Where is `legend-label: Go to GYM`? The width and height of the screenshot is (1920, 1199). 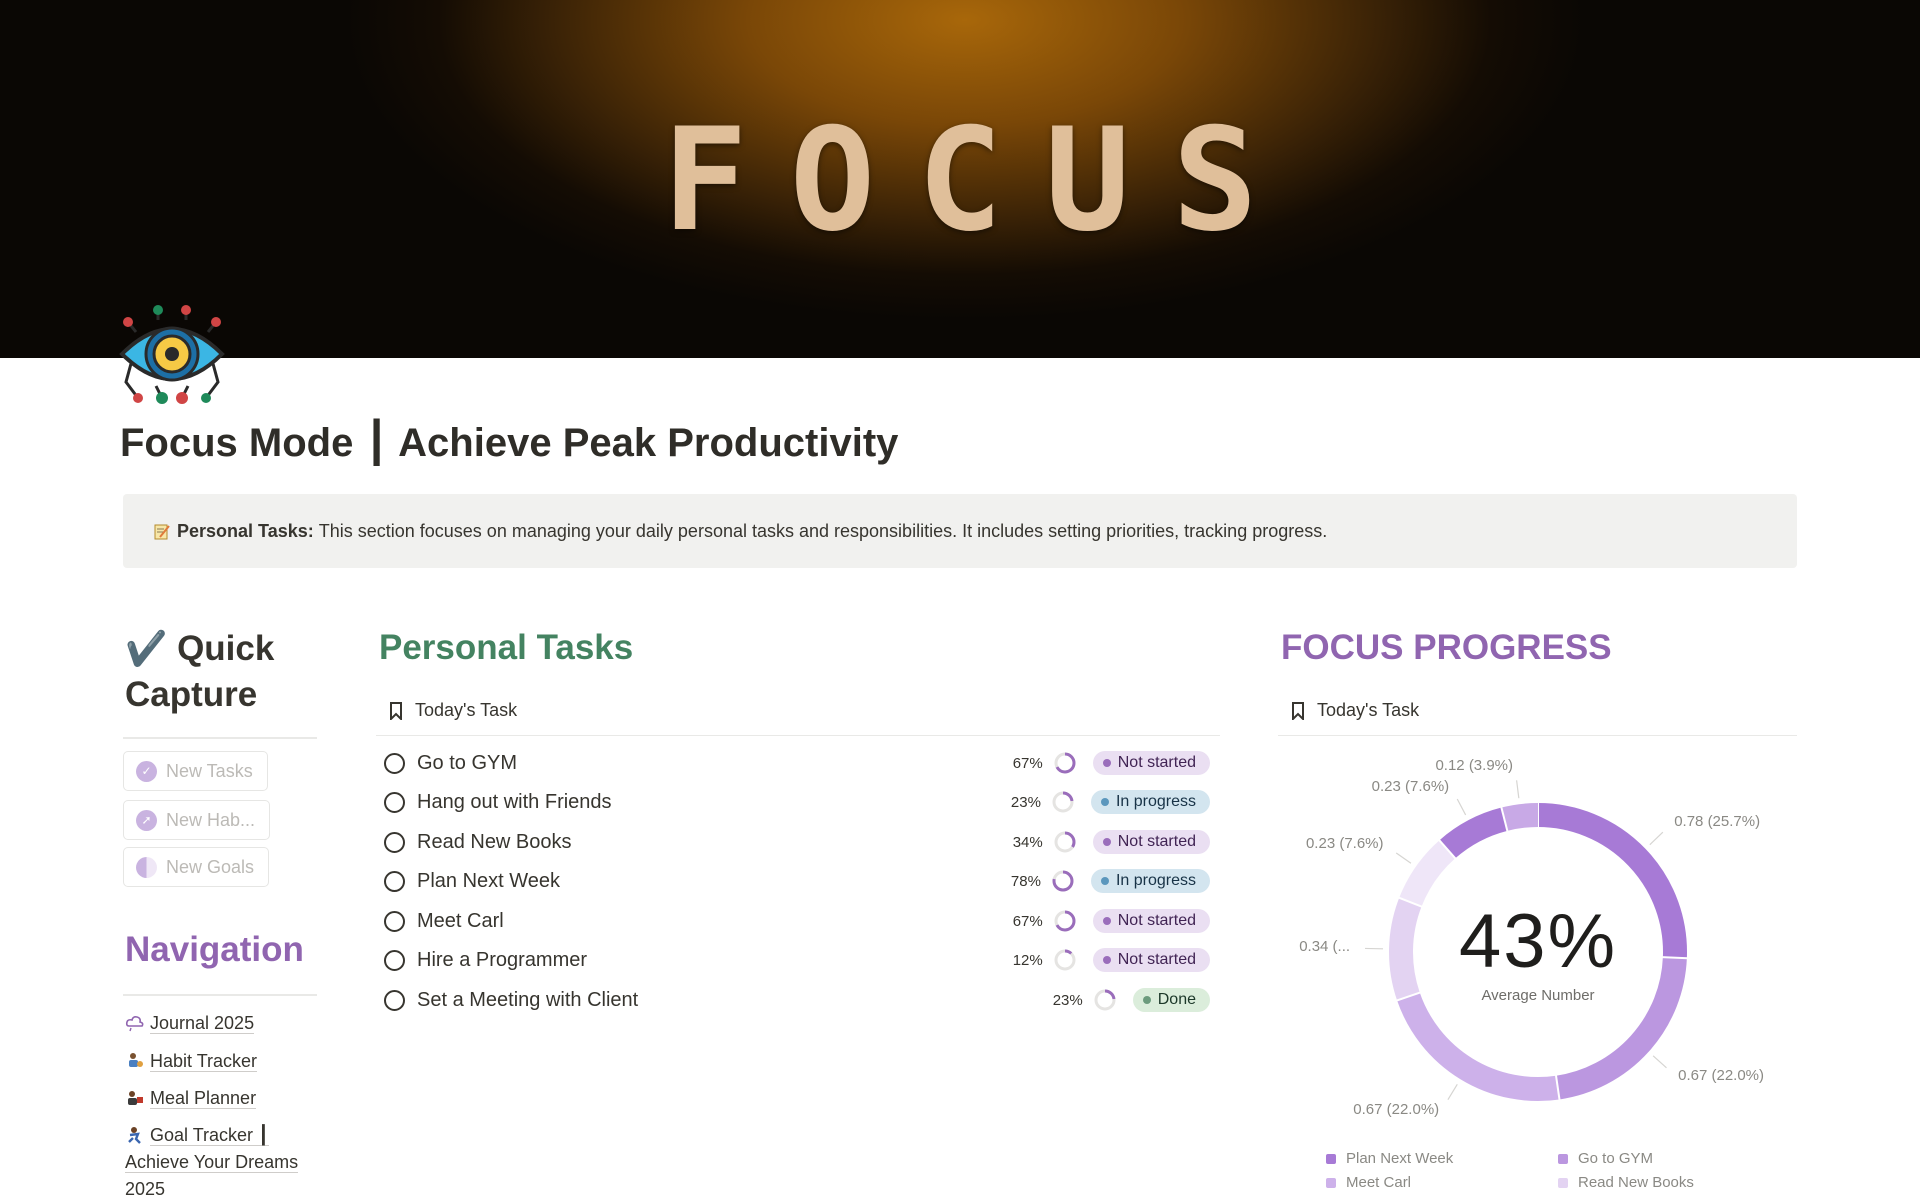 legend-label: Go to GYM is located at coordinates (1616, 1158).